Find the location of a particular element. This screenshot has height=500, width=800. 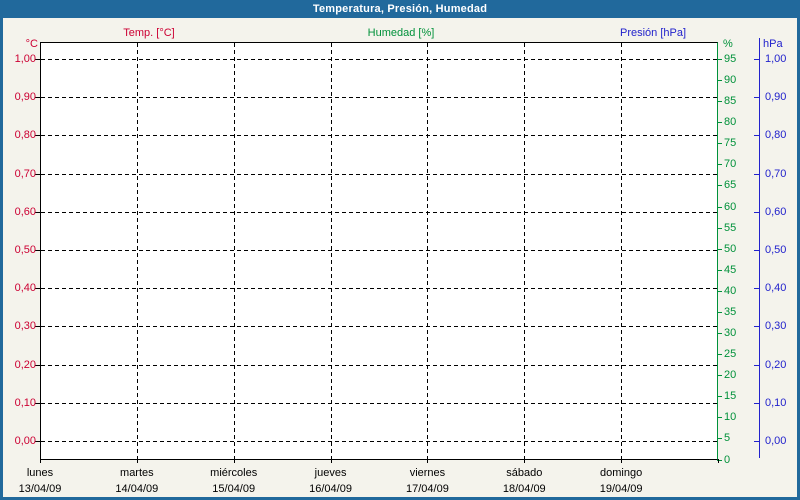

temperature-tick-label: 0,30 is located at coordinates (25, 326).